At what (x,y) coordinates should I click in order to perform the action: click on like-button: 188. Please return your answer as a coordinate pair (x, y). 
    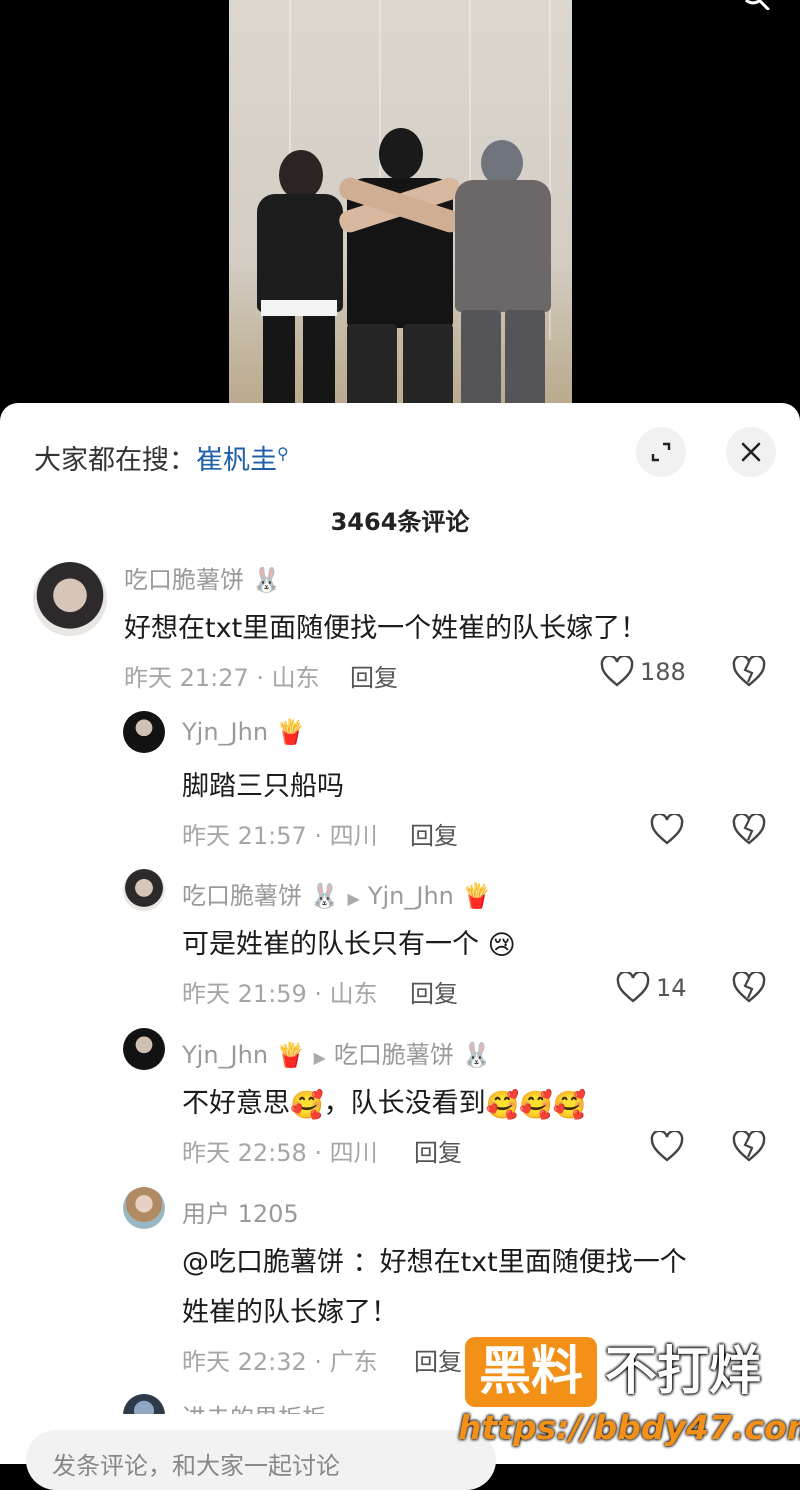
    Looking at the image, I should click on (643, 672).